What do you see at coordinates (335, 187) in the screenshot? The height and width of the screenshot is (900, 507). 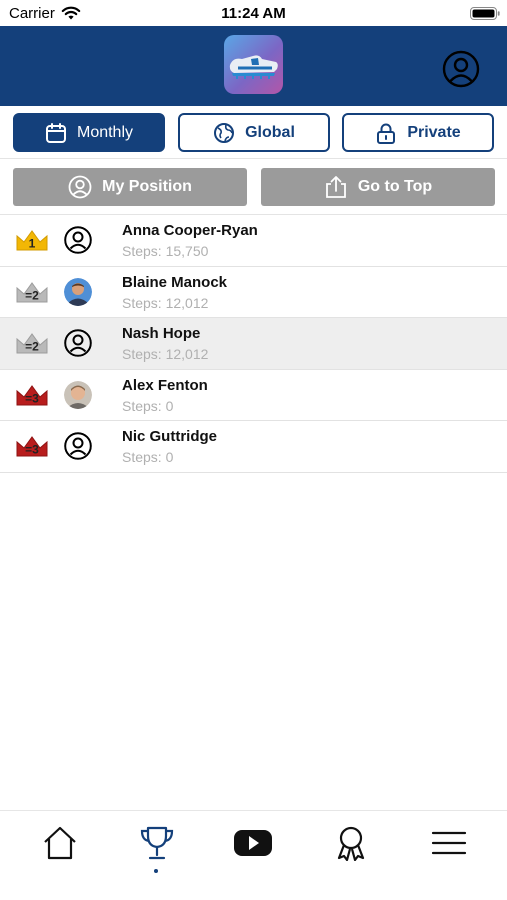 I see `upload-arrow-icon` at bounding box center [335, 187].